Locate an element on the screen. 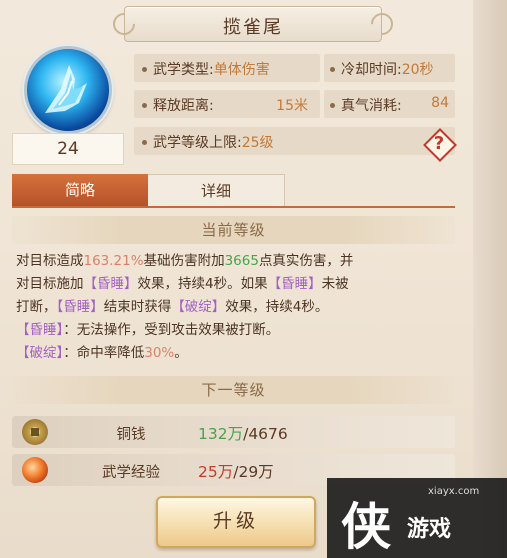 This screenshot has width=507, height=558. qi-row: 真气消耗: 84 is located at coordinates (389, 104).